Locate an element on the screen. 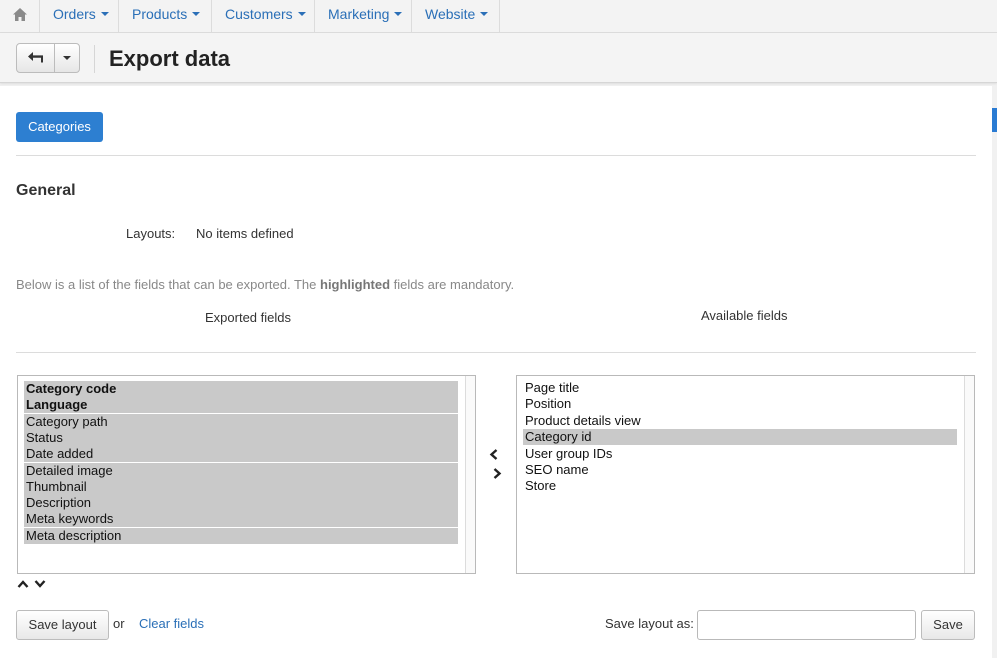 The image size is (997, 658). home-icon is located at coordinates (20, 14).